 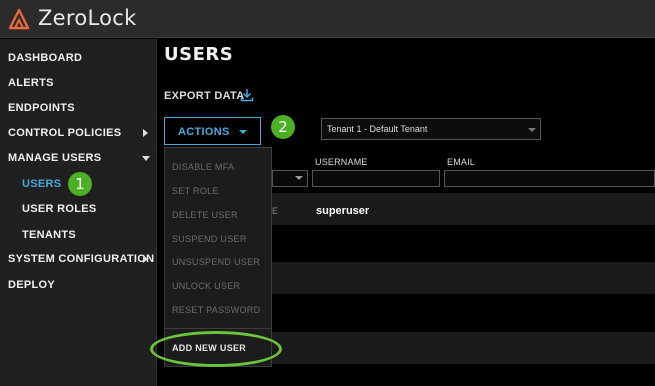 I want to click on export-data-link: EXPORT DATA, so click(x=204, y=96).